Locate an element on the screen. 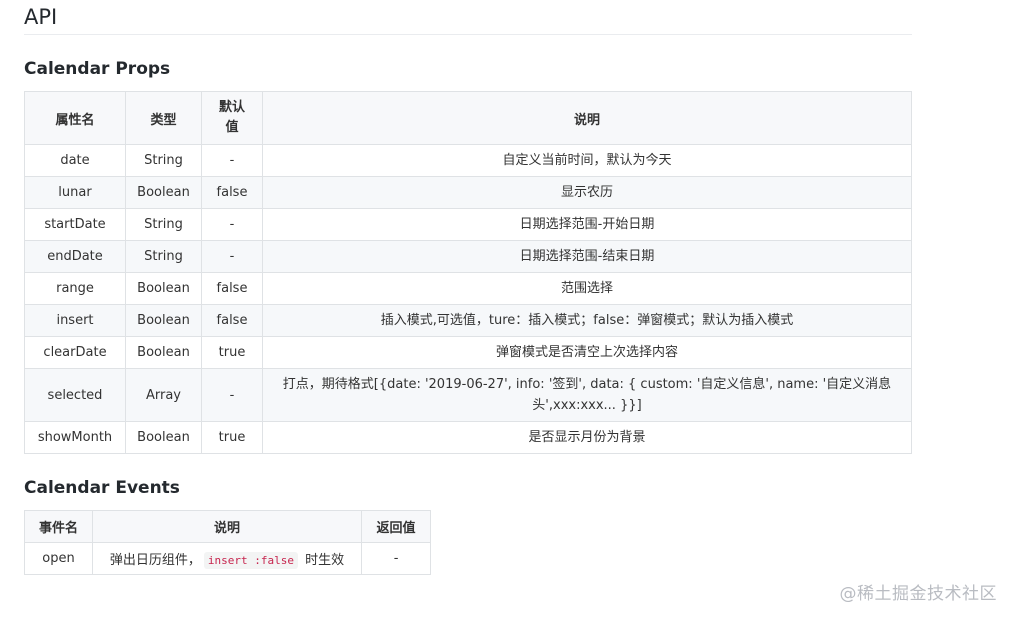 The height and width of the screenshot is (620, 1015). table-row: range Boolean false 范围选择 is located at coordinates (468, 288).